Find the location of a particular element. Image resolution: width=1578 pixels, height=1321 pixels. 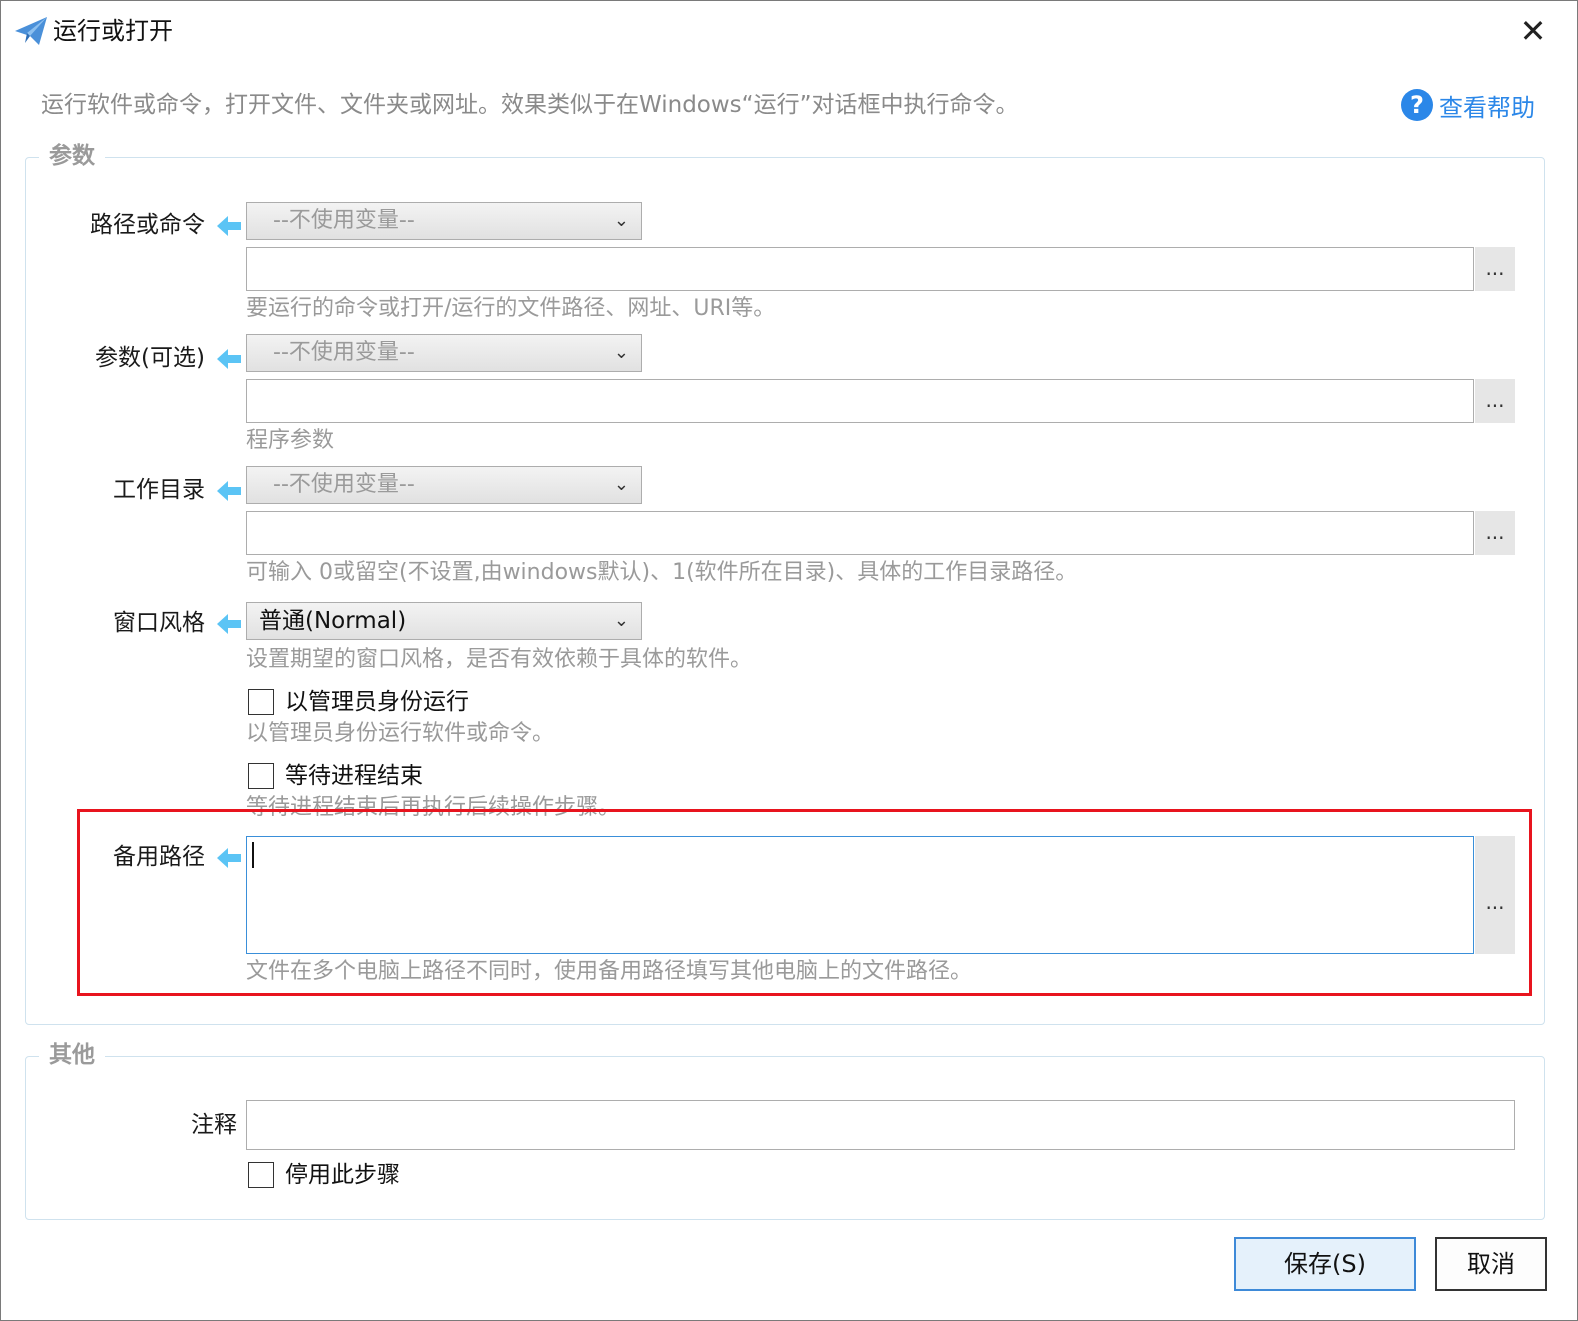

workdir-input is located at coordinates (860, 533).